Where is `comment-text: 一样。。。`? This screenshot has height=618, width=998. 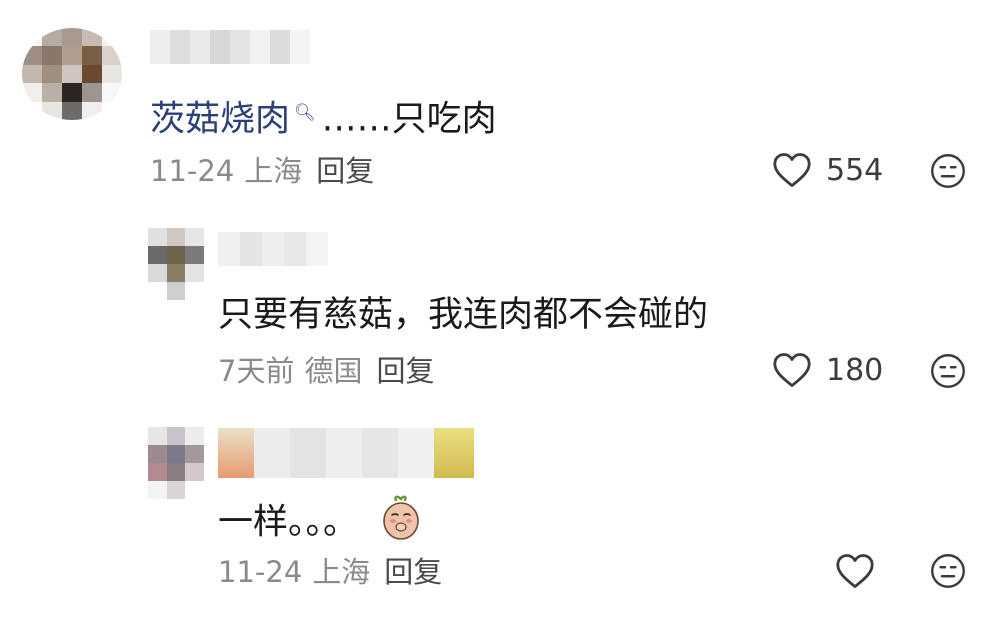 comment-text: 一样。。。 is located at coordinates (321, 523).